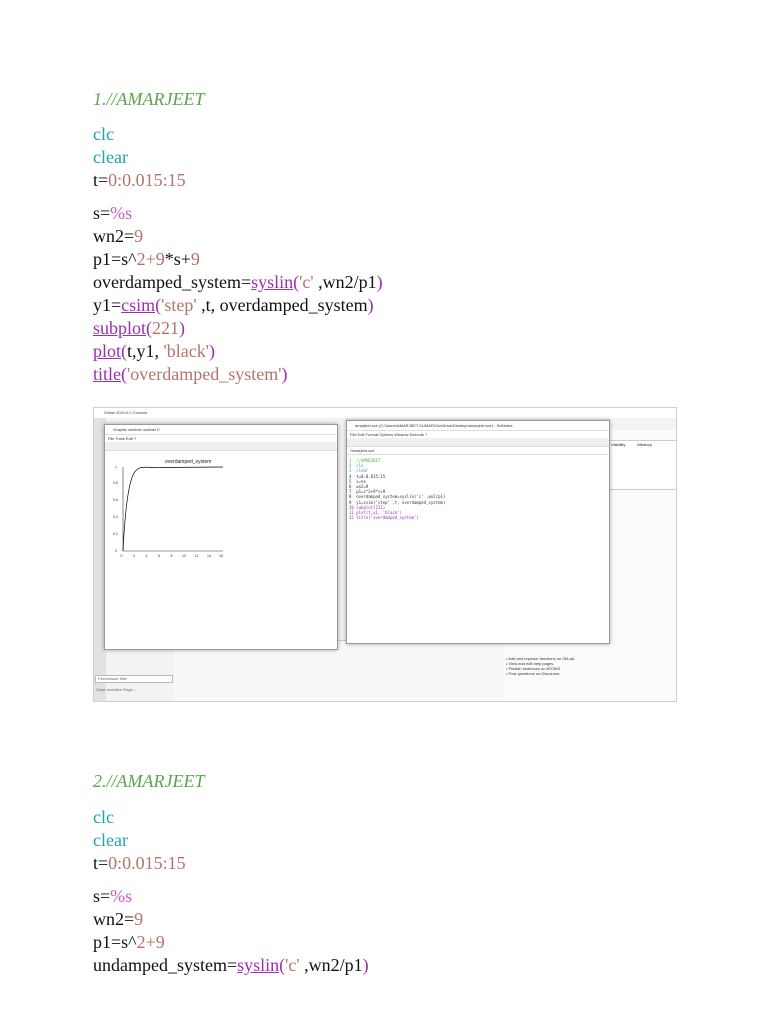  Describe the element at coordinates (107, 305) in the screenshot. I see `y1-var: y1=` at that location.